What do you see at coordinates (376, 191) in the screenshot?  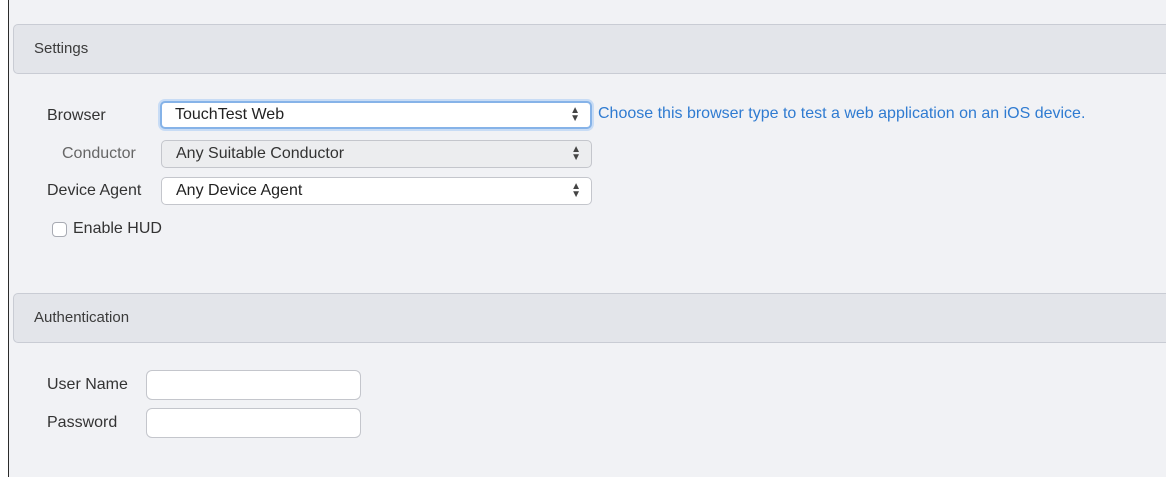 I see `device-agent-select: Any Device Agent ▲ ▼` at bounding box center [376, 191].